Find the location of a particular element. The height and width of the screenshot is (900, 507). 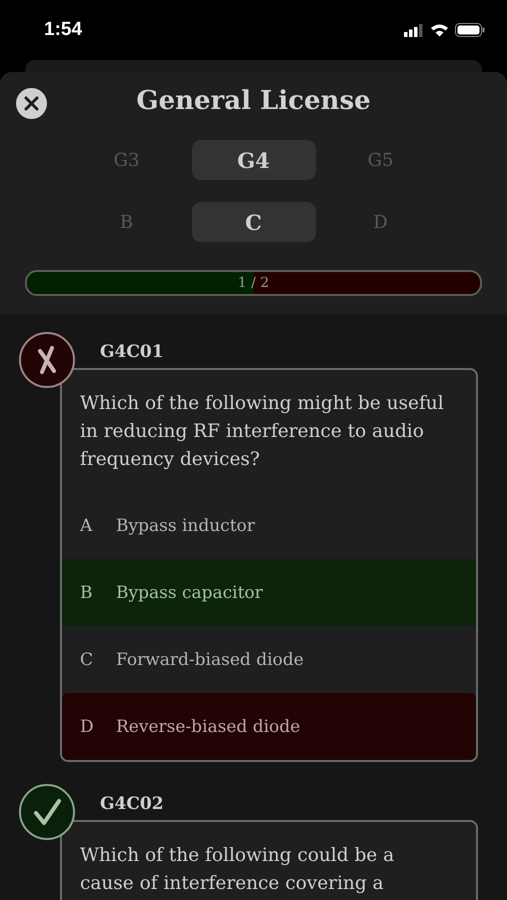

answer-text: Bypass inductor is located at coordinates (185, 526).